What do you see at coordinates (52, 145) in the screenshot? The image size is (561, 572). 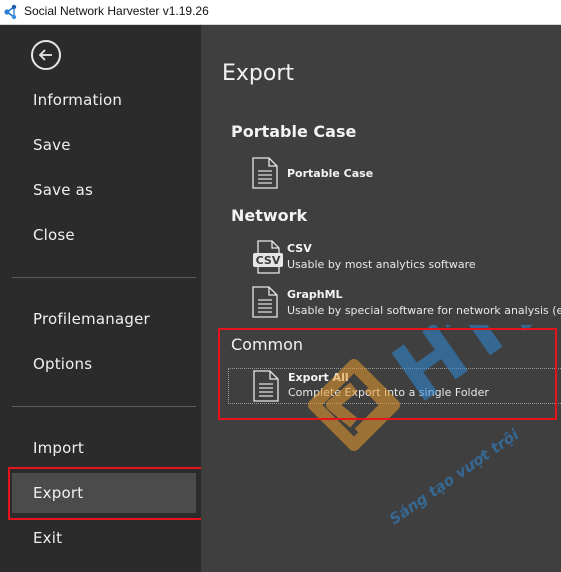 I see `nav-label: Save` at bounding box center [52, 145].